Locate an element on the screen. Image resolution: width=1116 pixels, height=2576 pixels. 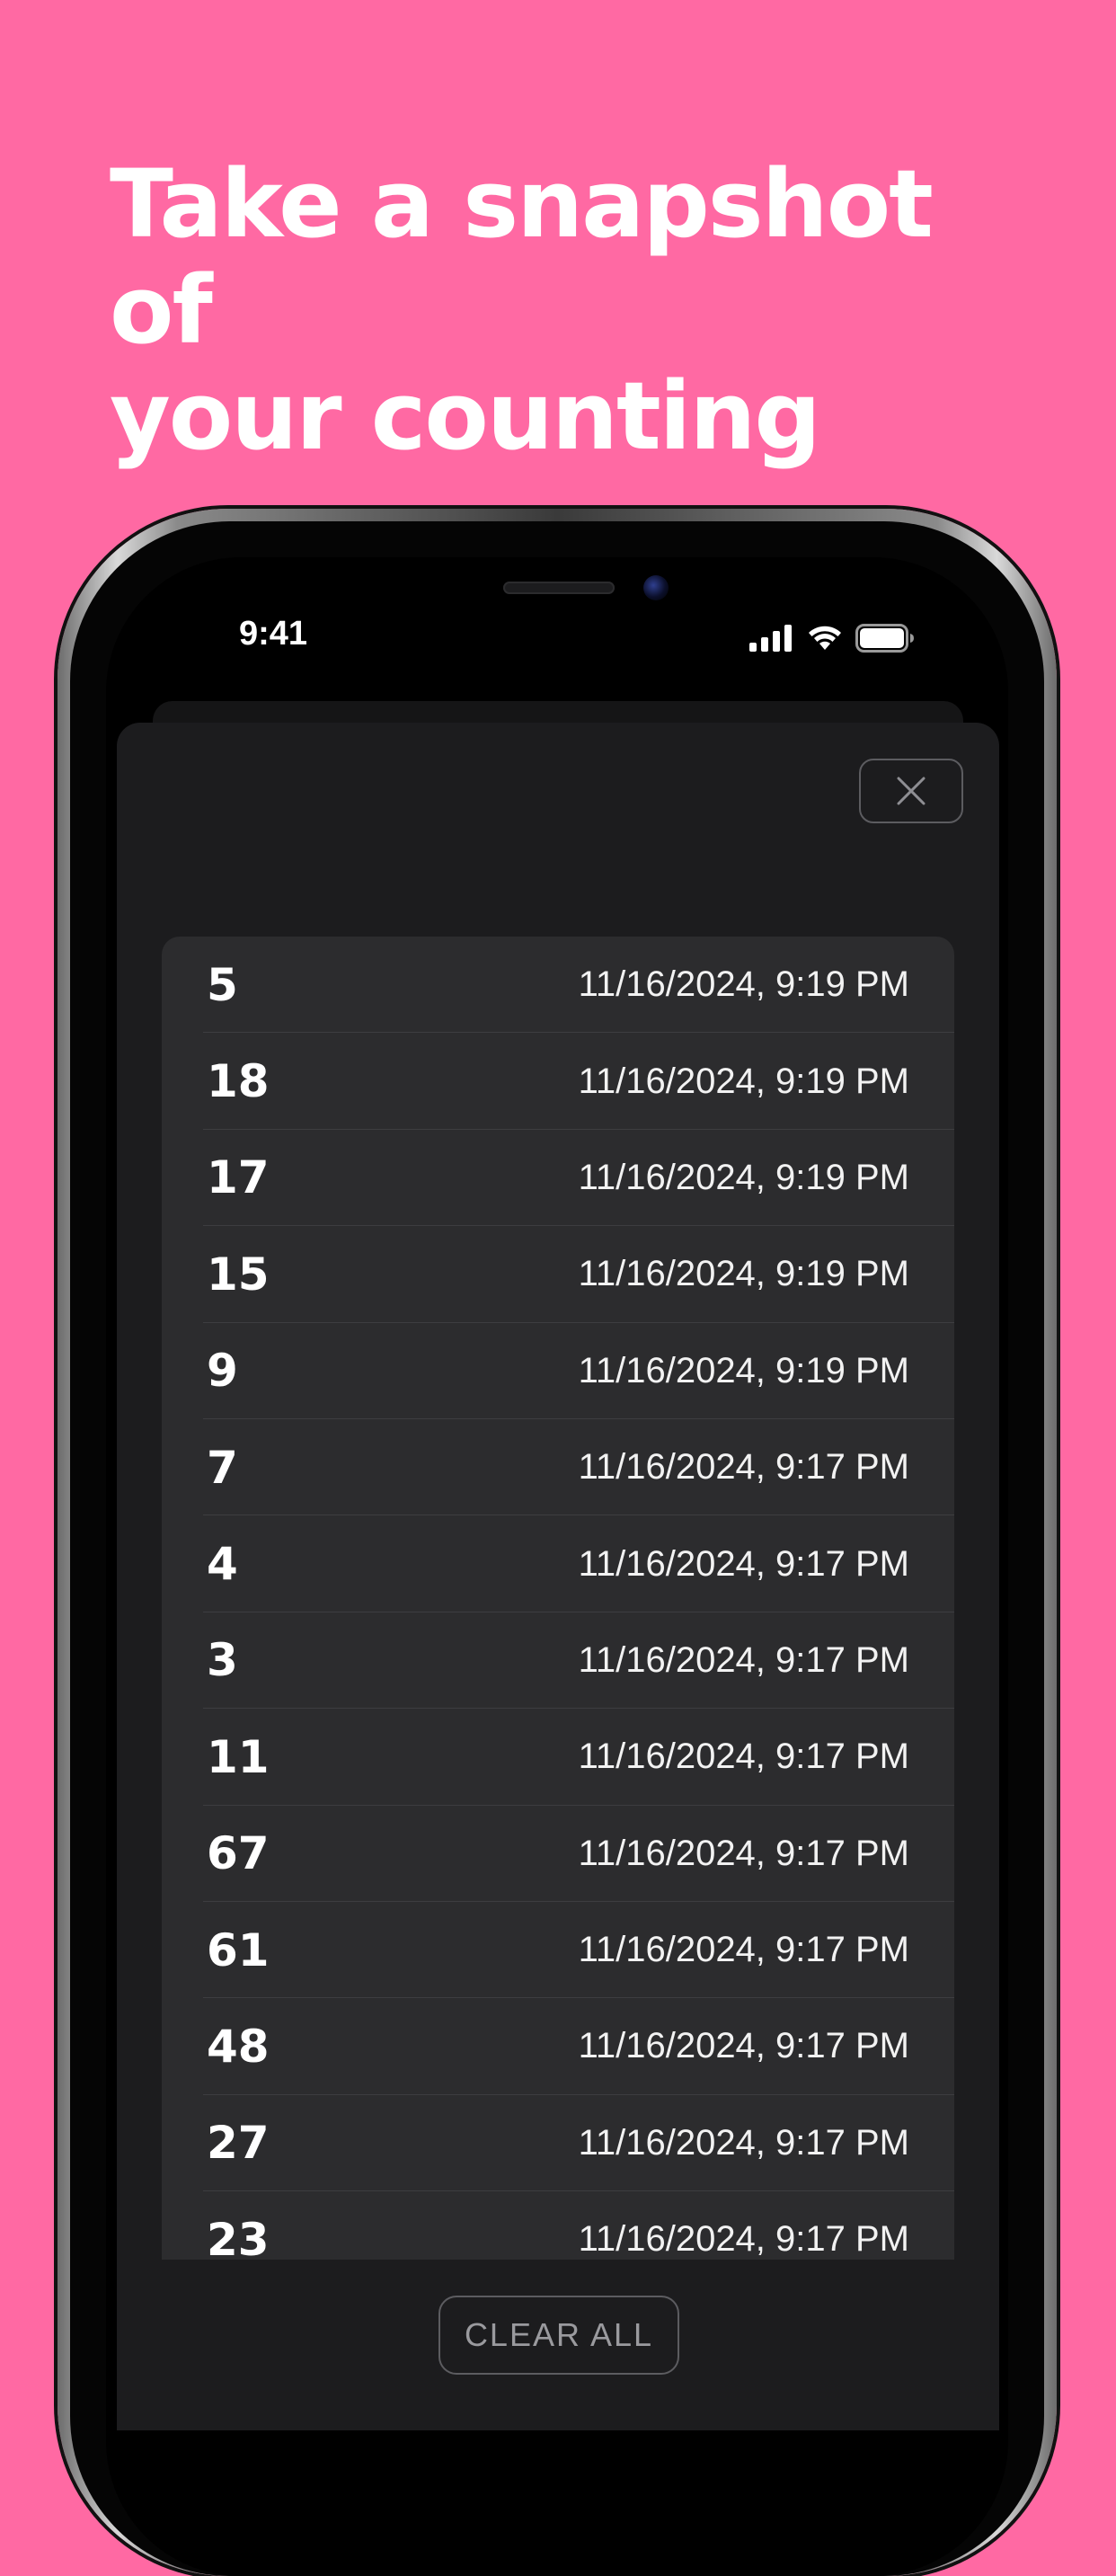
battery-icon is located at coordinates (884, 638).